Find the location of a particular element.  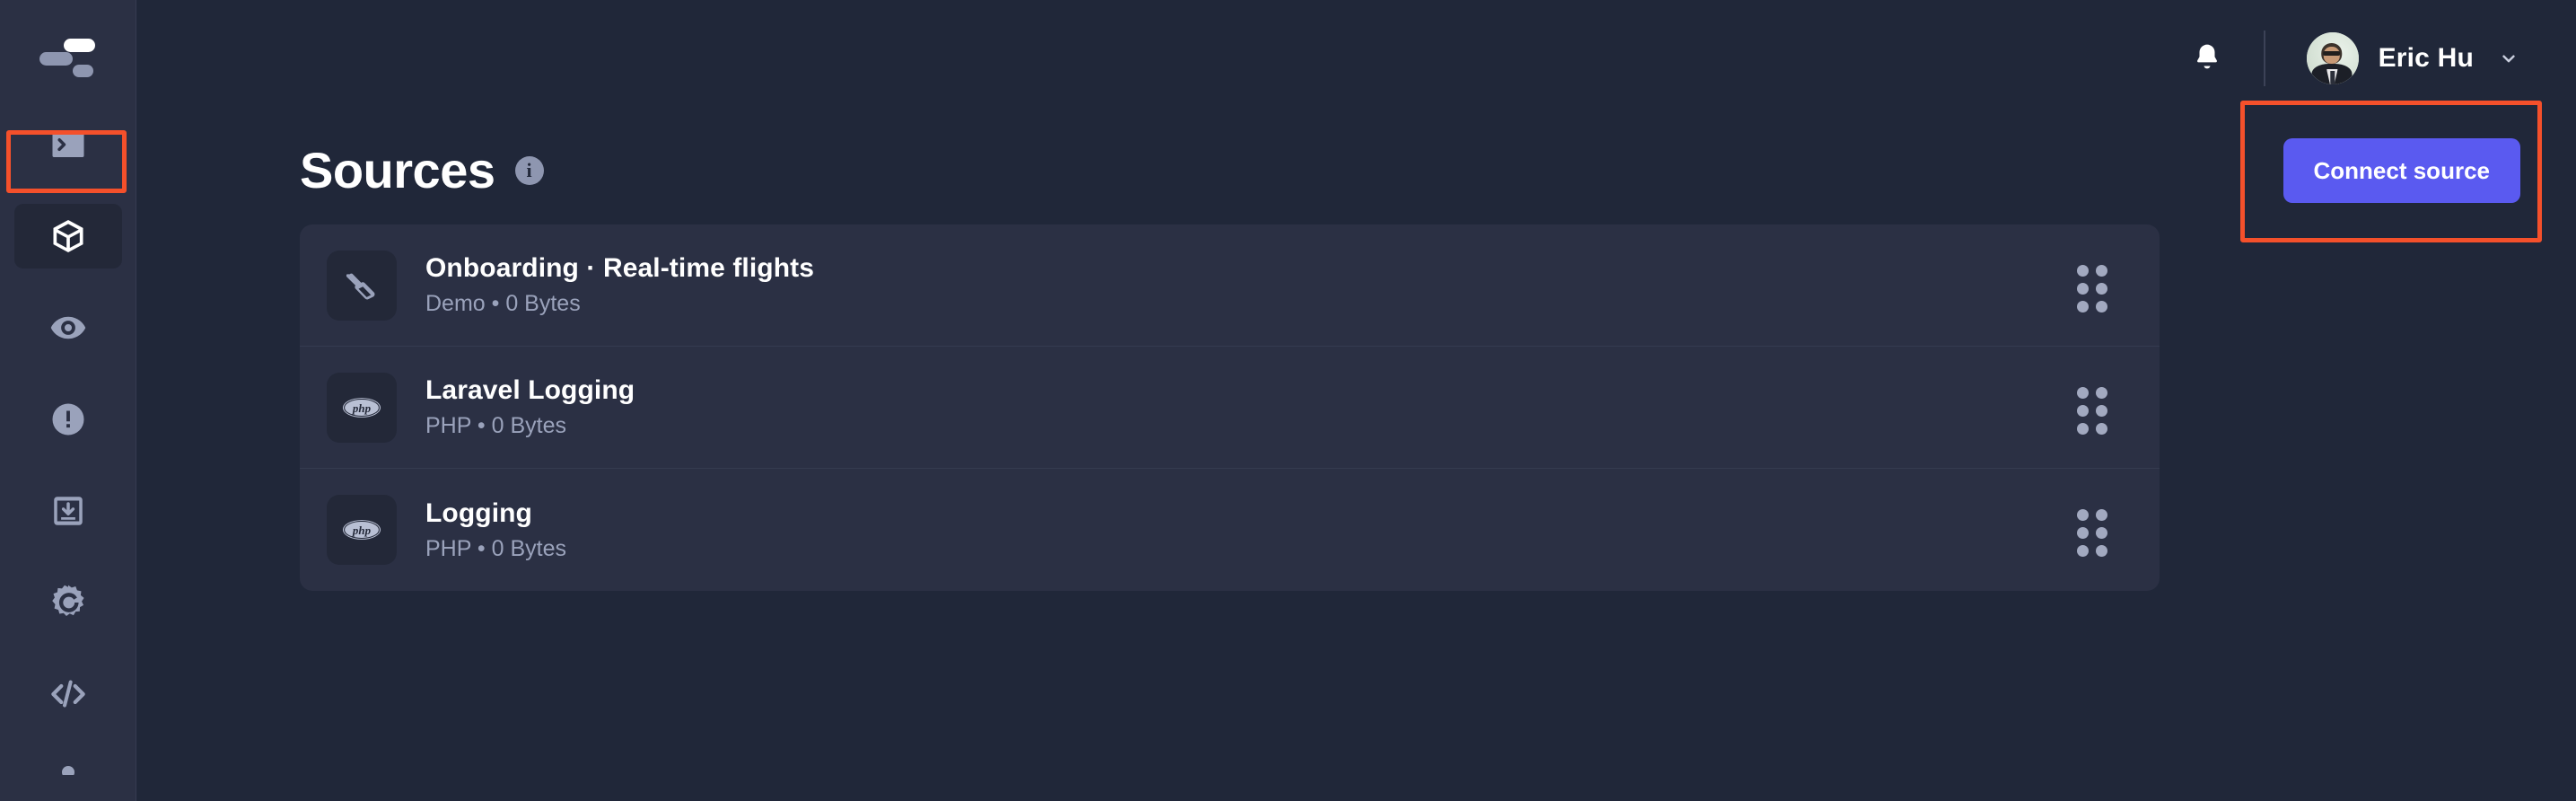

logstack-logo is located at coordinates (68, 56).